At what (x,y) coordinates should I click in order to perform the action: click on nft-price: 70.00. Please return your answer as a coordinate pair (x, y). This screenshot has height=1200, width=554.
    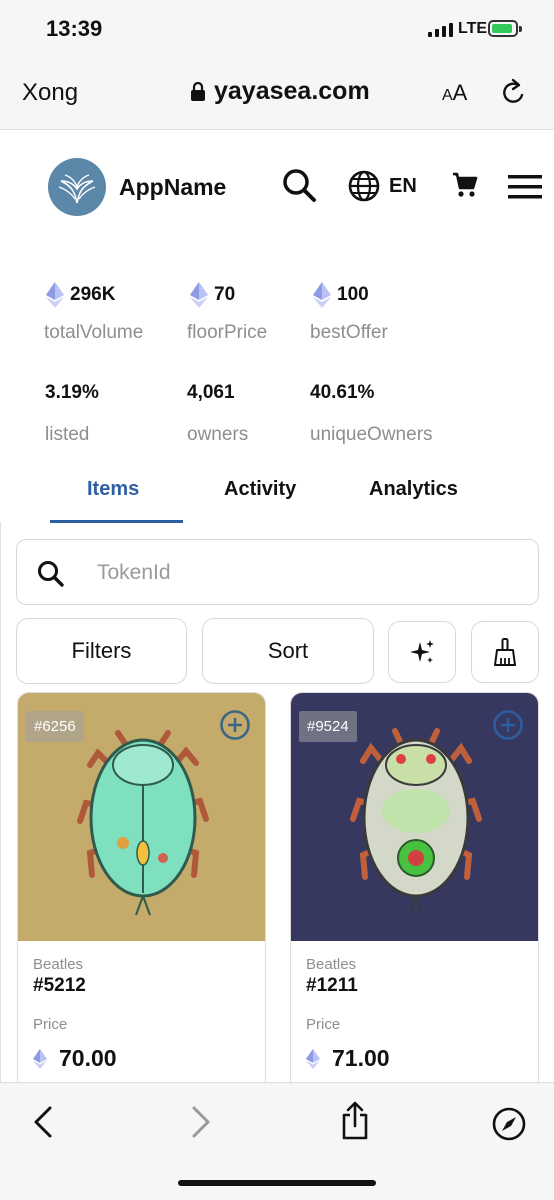
    Looking at the image, I should click on (75, 1058).